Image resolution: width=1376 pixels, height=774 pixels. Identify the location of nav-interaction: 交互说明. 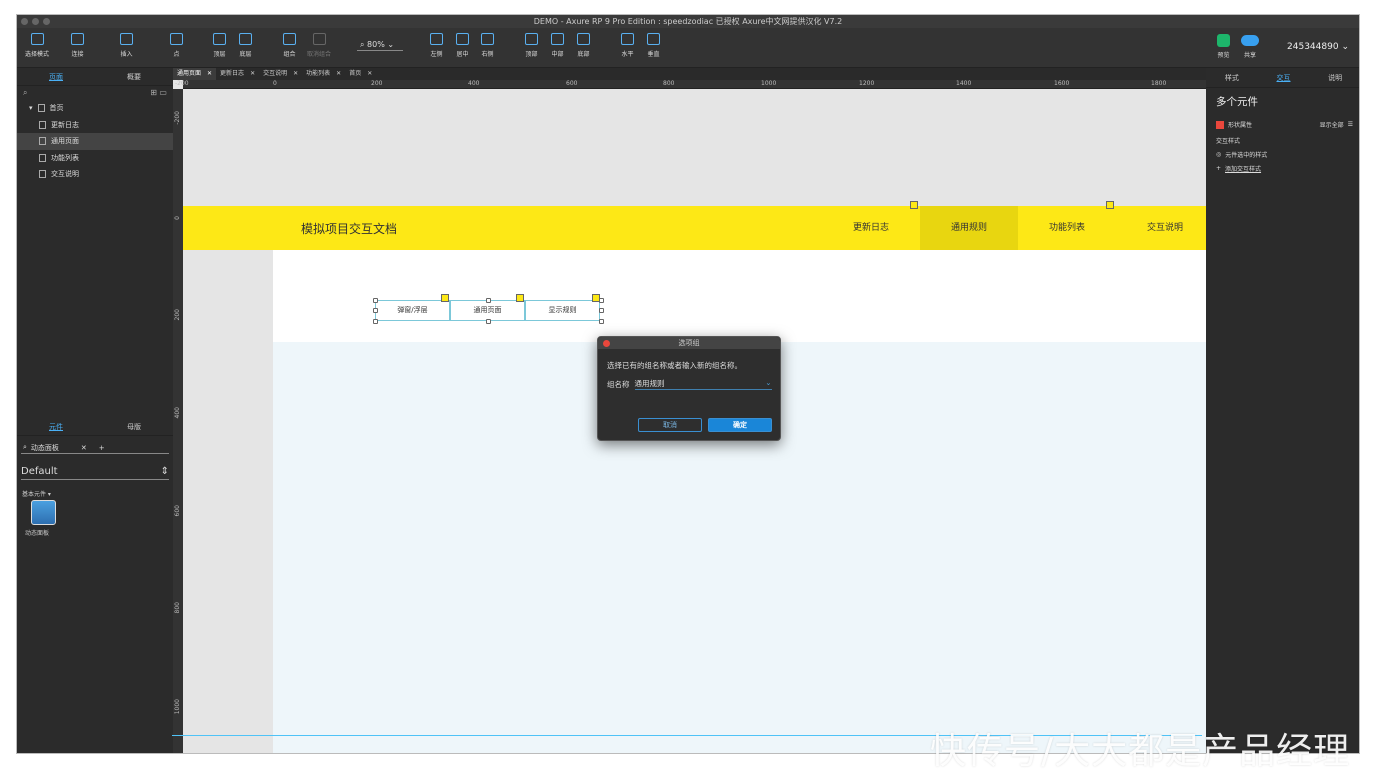
(1161, 228).